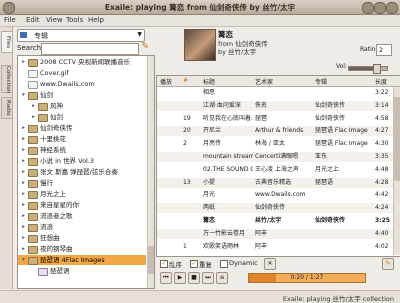  I want to click on menu-view: View, so click(54, 20).